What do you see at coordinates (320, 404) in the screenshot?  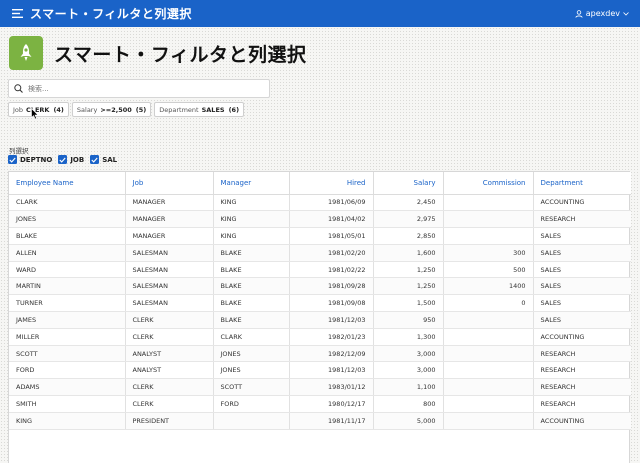 I see `table-row: SMITH CLERK FORD 1980/12/17 800 RESEARCH` at bounding box center [320, 404].